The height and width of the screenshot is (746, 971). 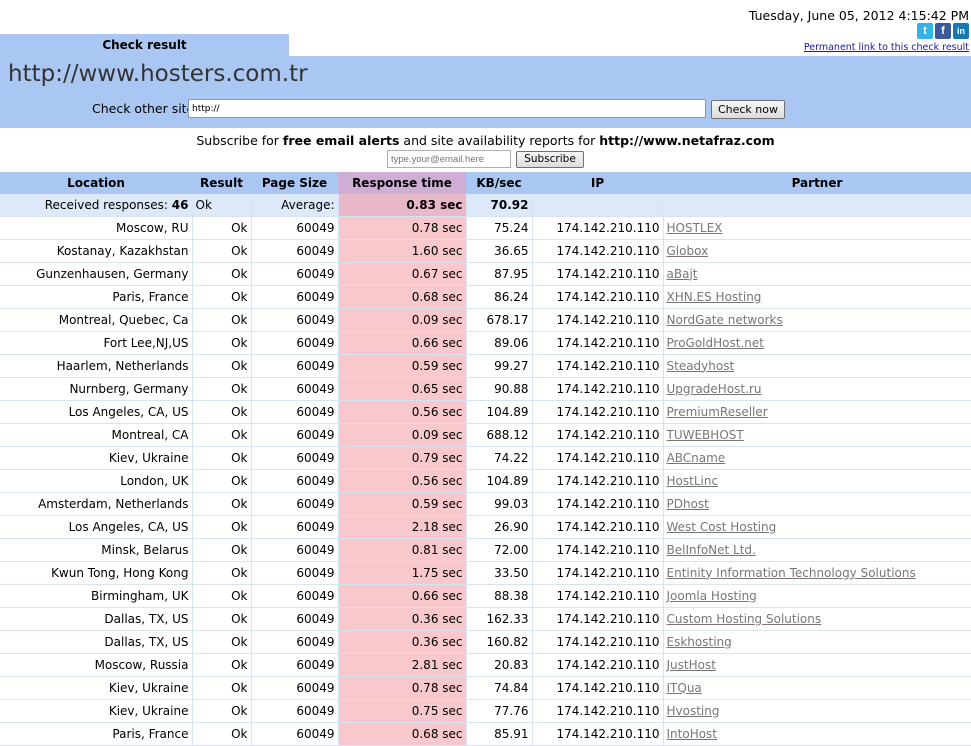 I want to click on site-url-input, so click(x=447, y=108).